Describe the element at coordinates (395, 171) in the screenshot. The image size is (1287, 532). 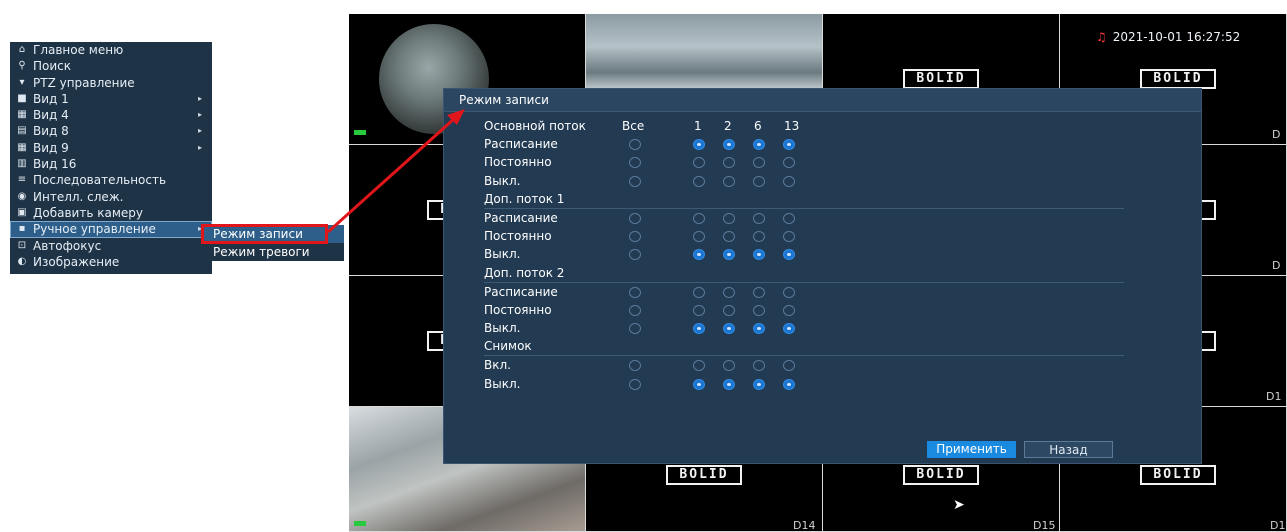
I see `annotation-arrow` at that location.